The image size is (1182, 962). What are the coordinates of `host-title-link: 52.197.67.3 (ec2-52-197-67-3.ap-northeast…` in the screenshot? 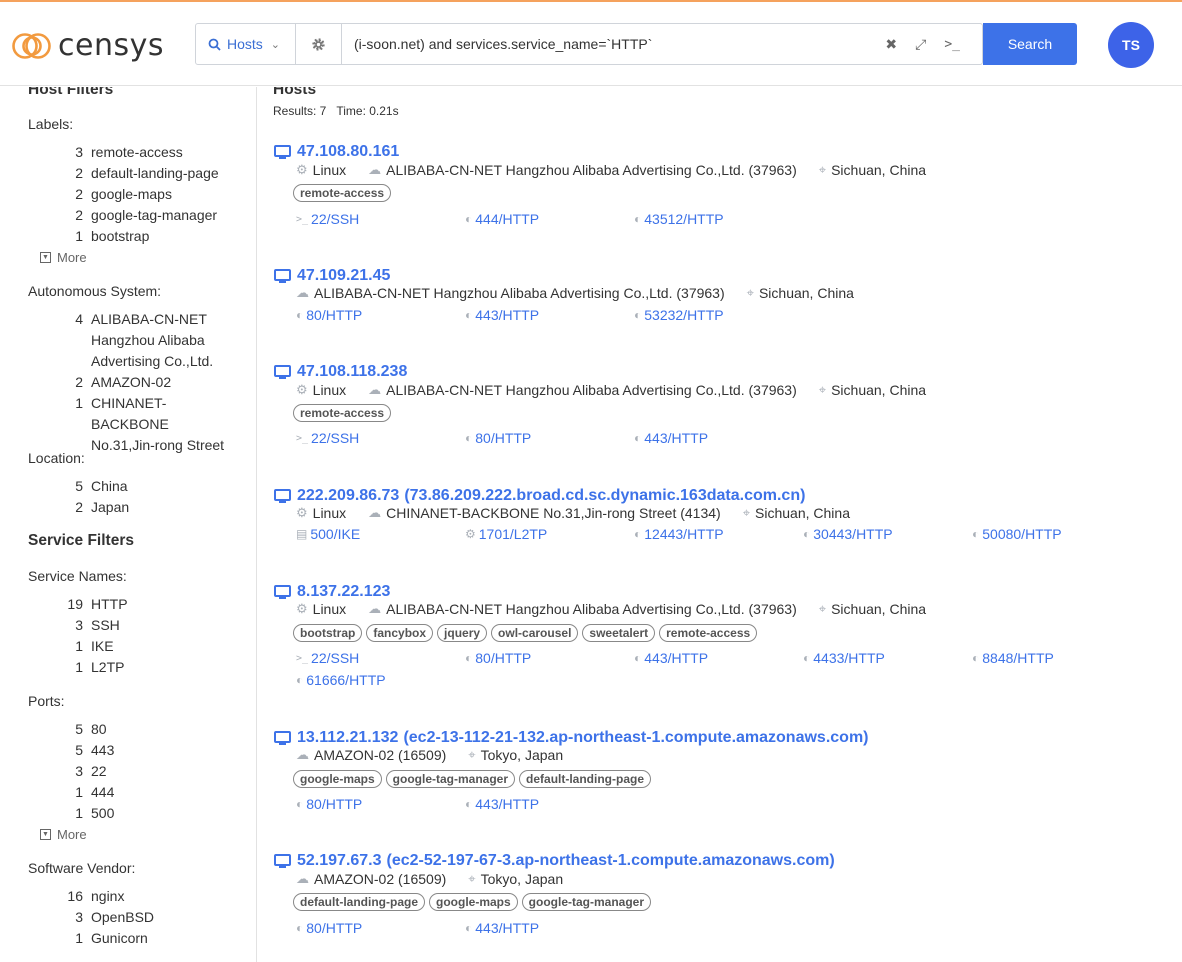 It's located at (554, 861).